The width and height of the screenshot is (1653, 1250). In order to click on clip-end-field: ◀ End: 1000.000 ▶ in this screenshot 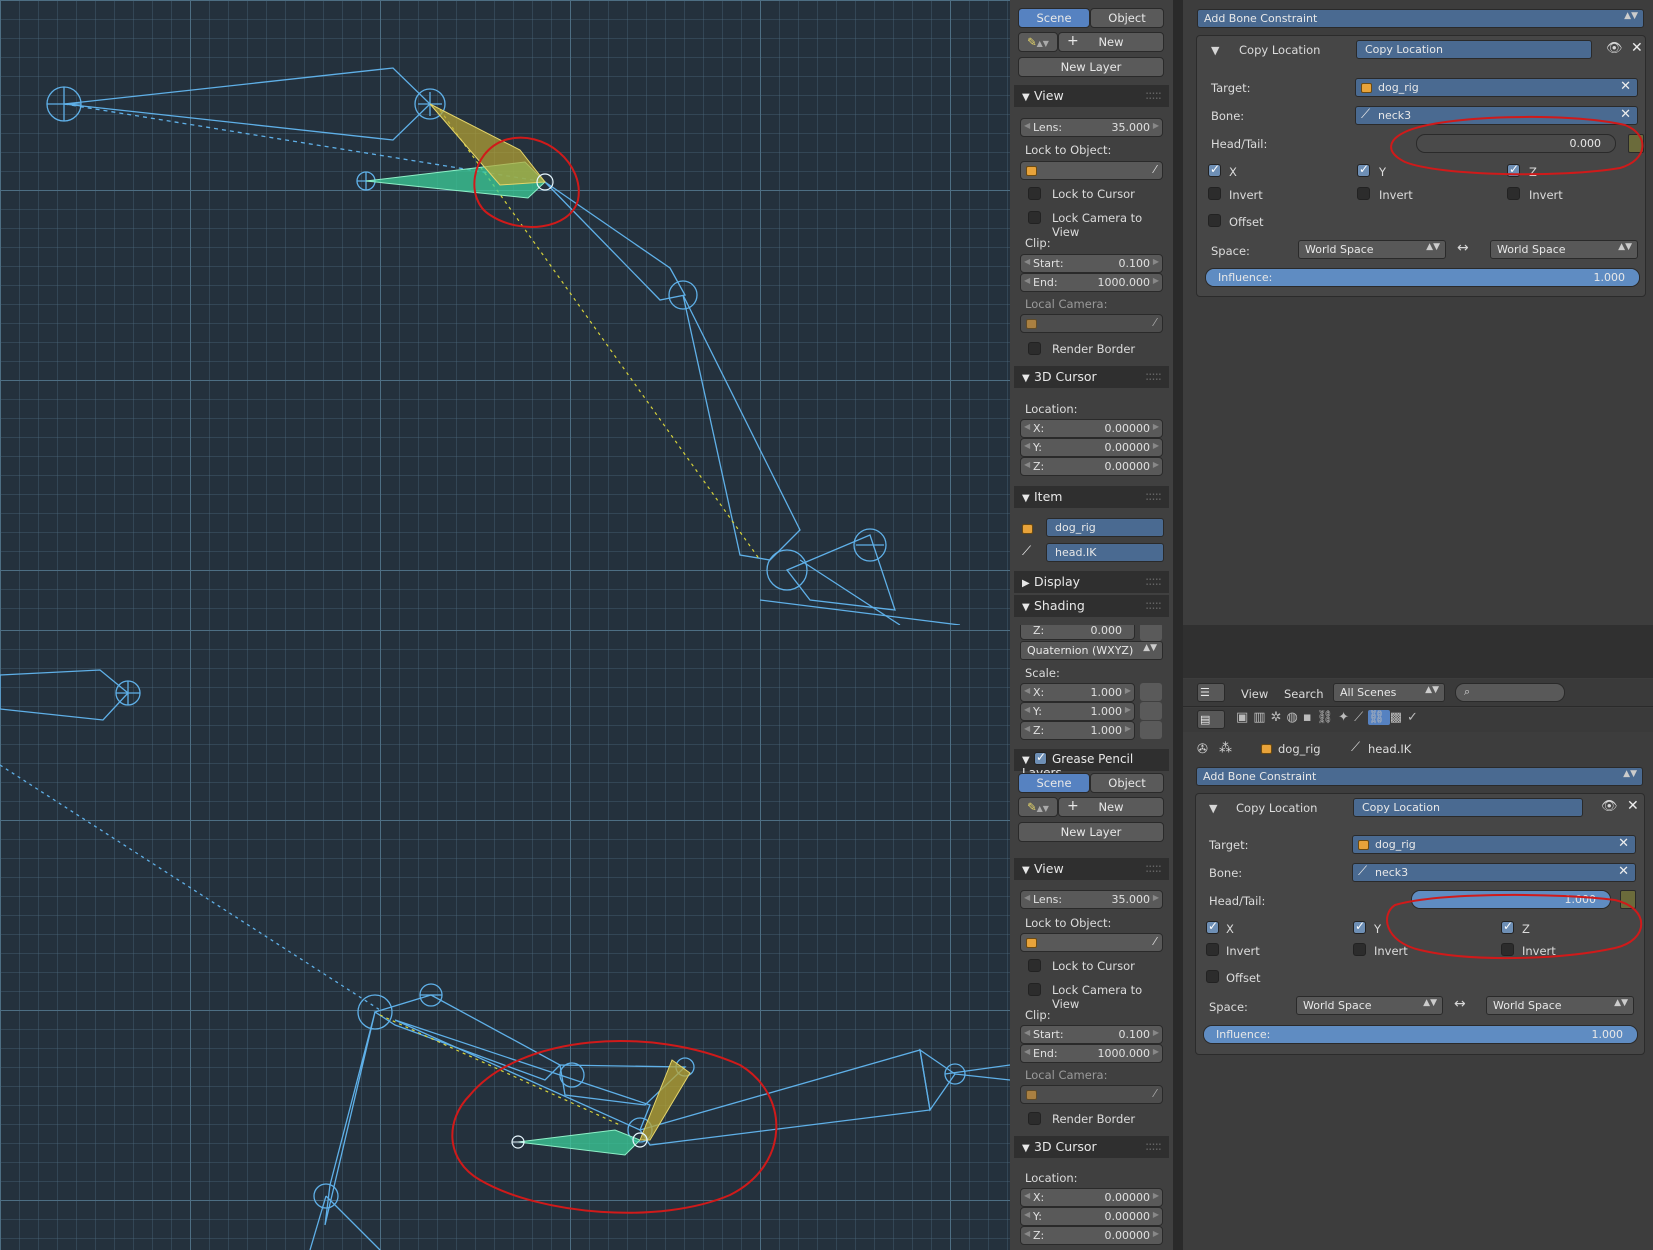, I will do `click(1091, 1053)`.